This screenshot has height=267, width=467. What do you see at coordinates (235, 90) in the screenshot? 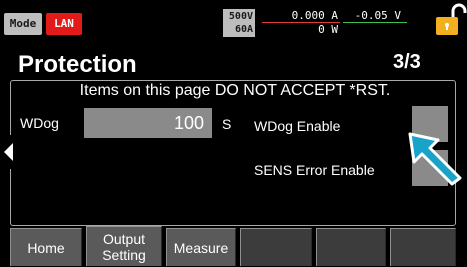
I see `rst-notice: Items on this page DO NOT ACCEPT *RST.` at bounding box center [235, 90].